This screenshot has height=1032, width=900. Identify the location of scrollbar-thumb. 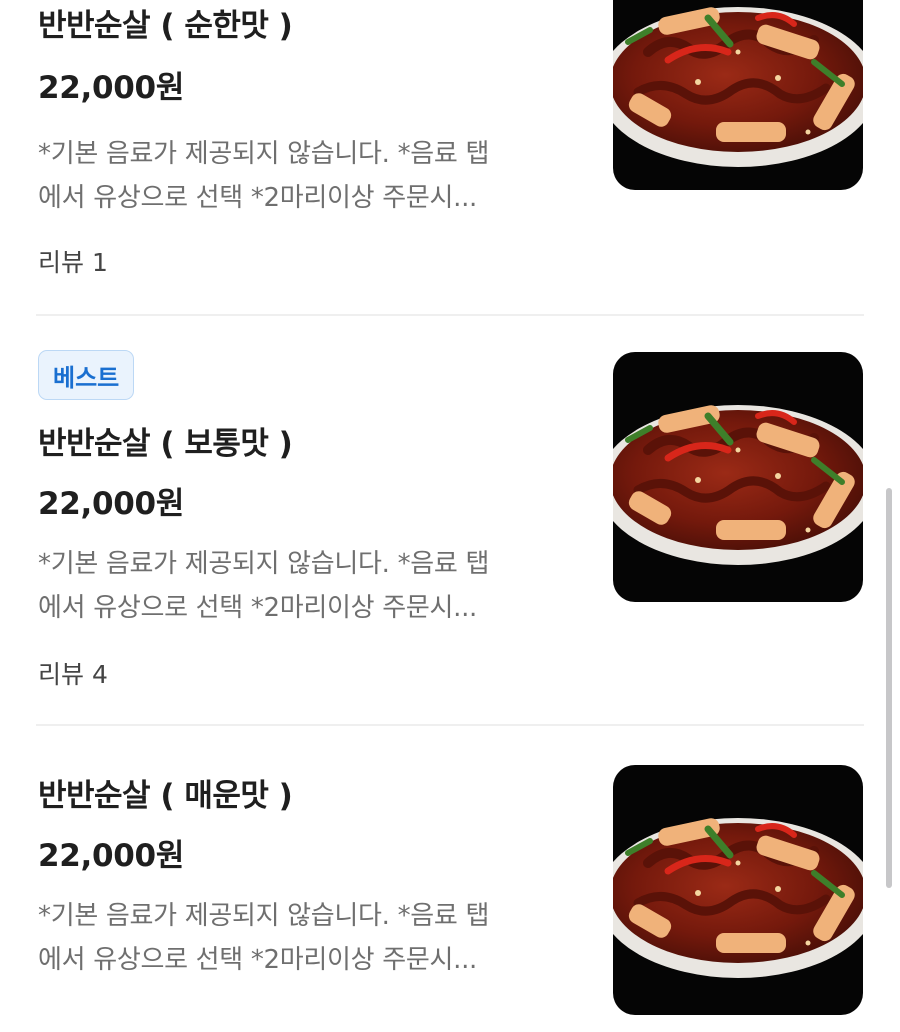
(889, 688).